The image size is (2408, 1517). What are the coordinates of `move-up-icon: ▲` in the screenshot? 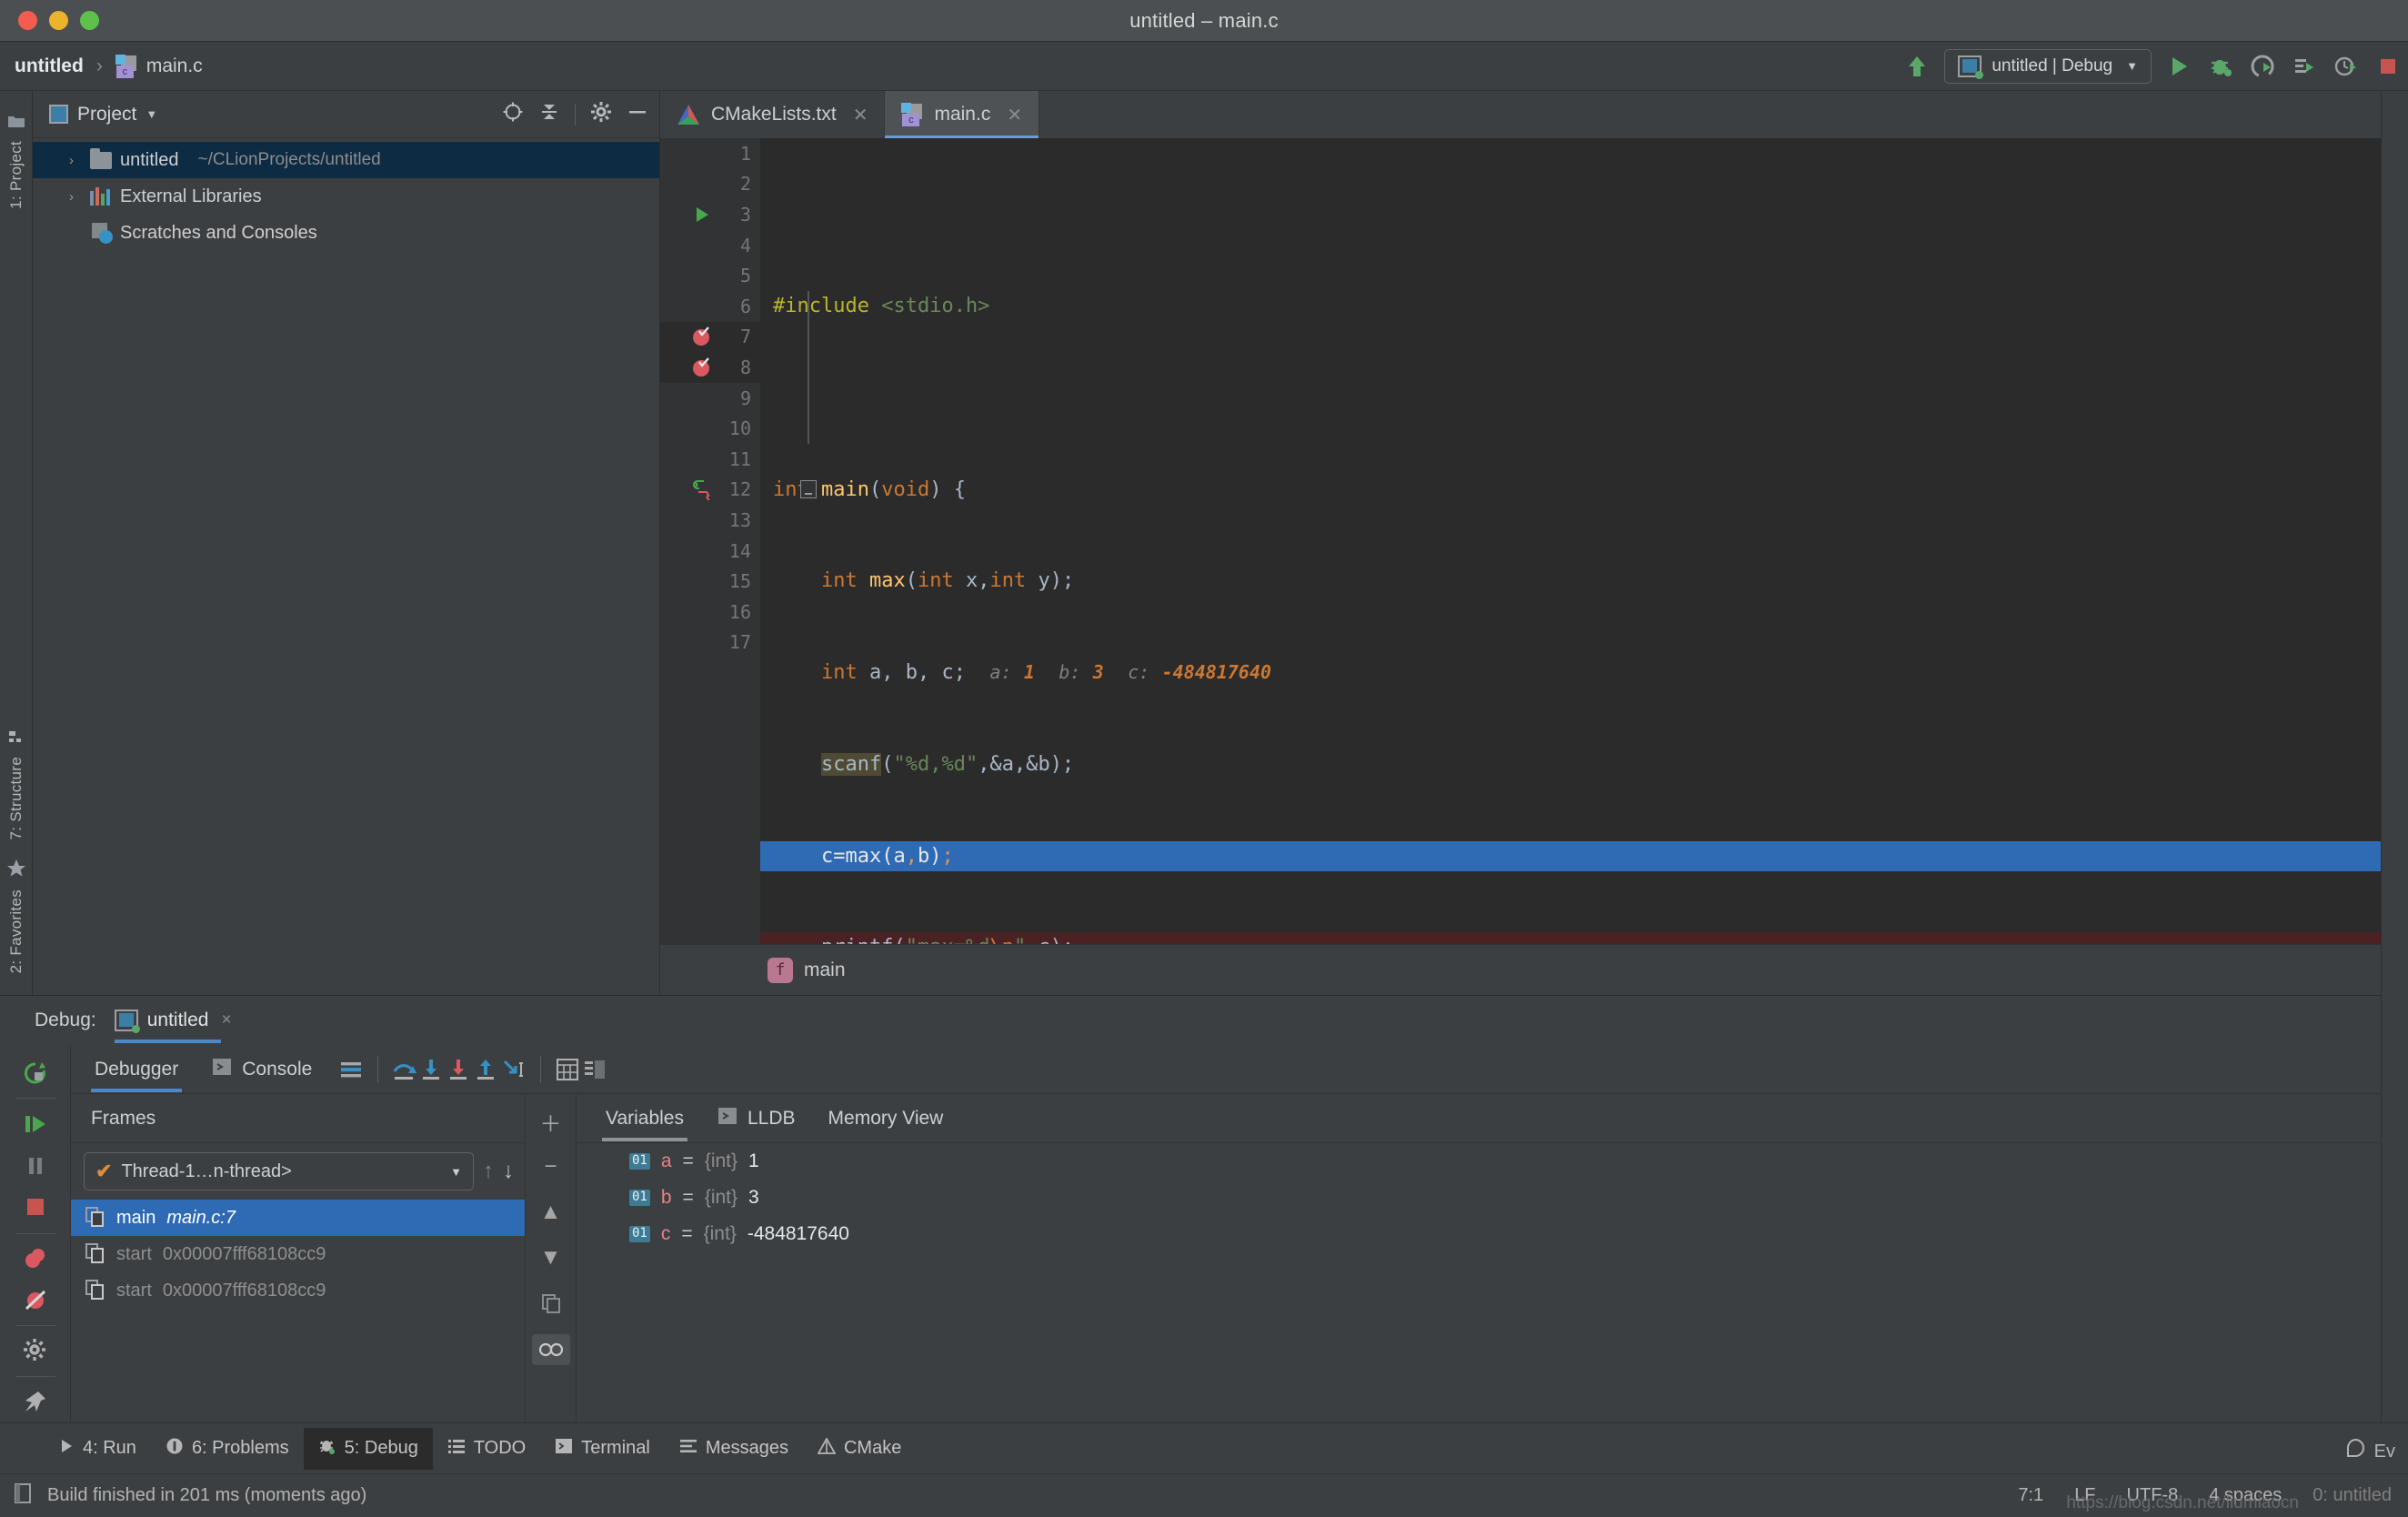 It's located at (551, 1212).